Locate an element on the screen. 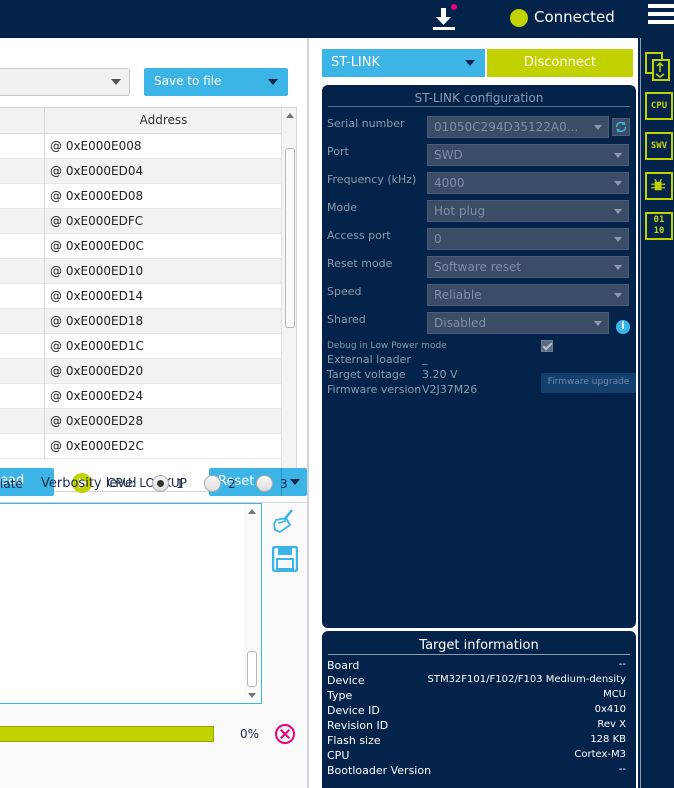  download-icon is located at coordinates (444, 19).